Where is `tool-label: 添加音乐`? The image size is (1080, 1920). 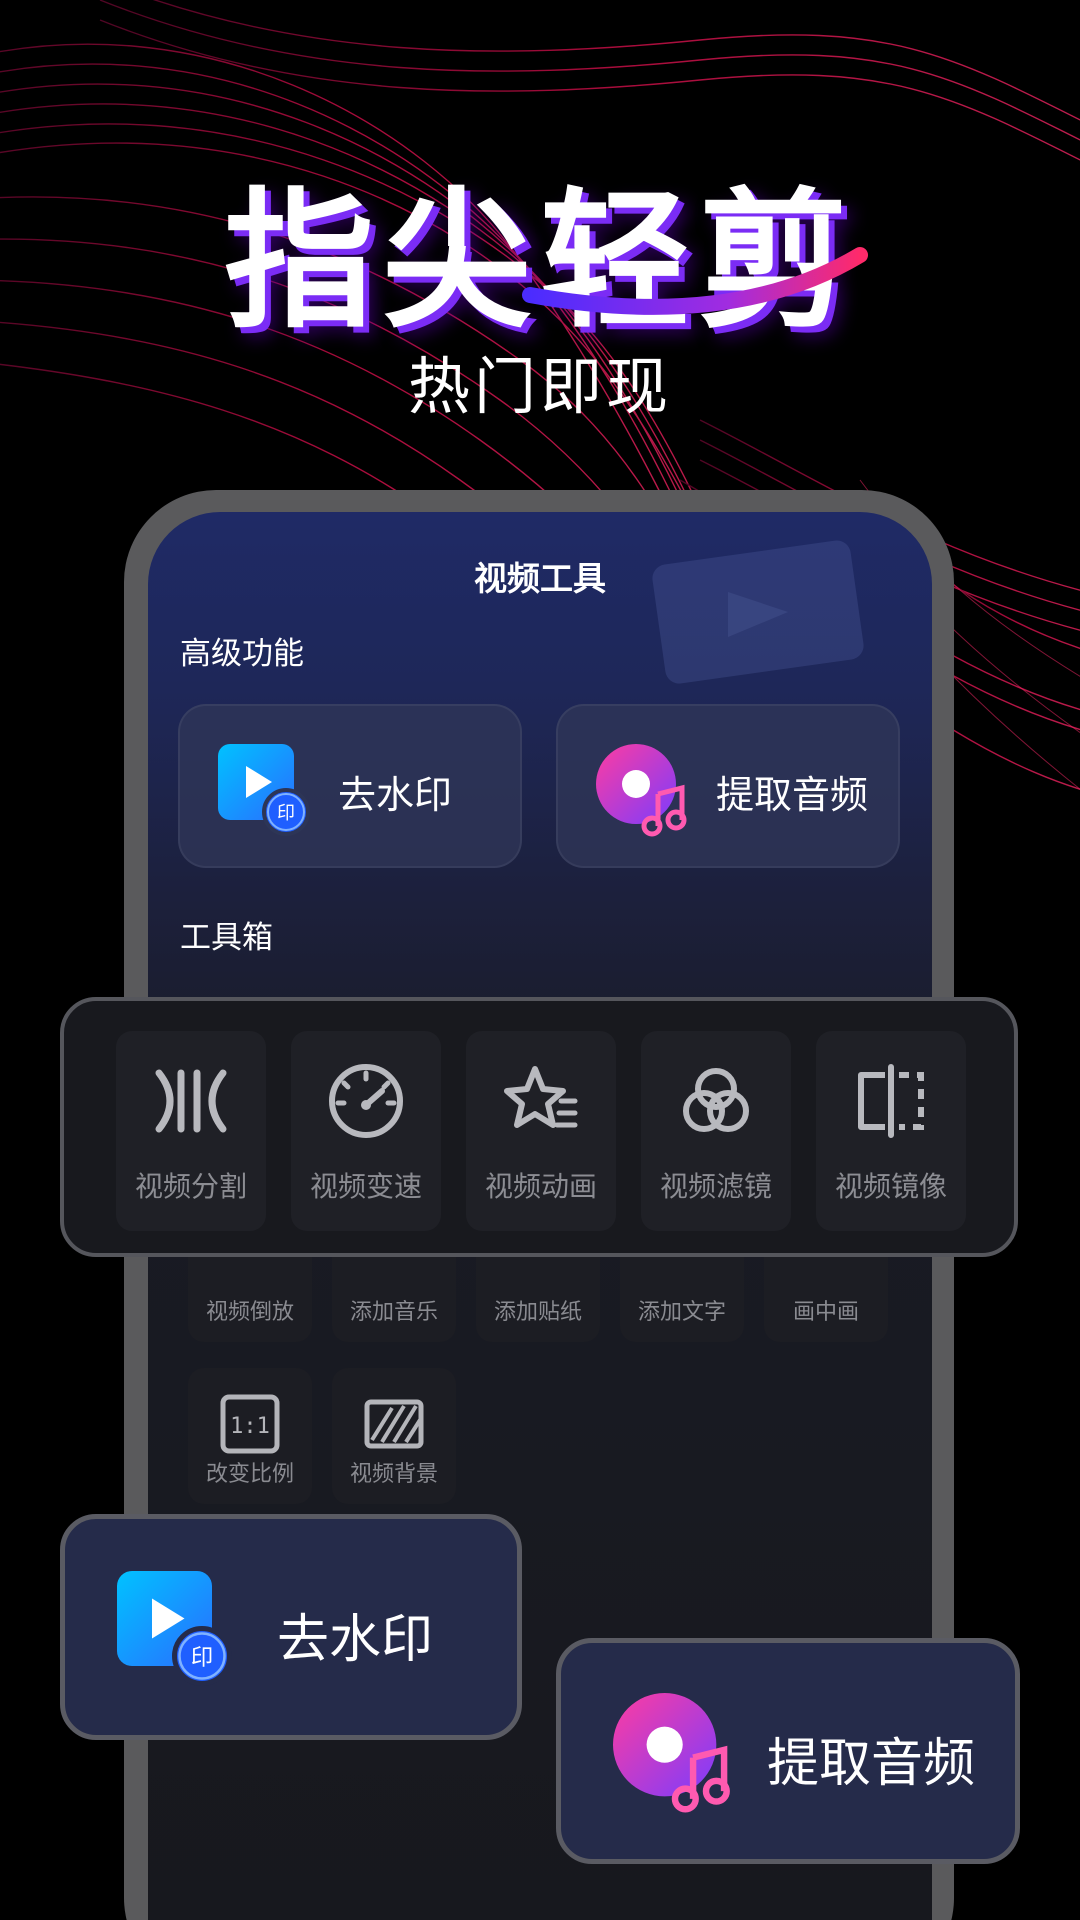 tool-label: 添加音乐 is located at coordinates (393, 1312).